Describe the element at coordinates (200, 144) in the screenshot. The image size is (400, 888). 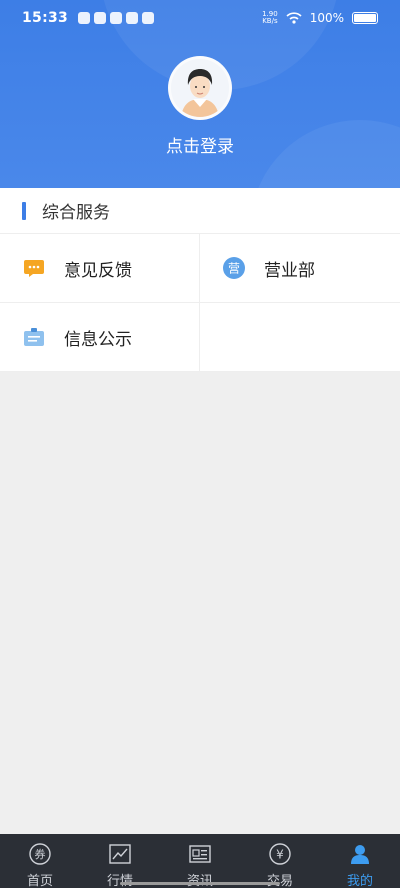
I see `login-link: 点击登录` at that location.